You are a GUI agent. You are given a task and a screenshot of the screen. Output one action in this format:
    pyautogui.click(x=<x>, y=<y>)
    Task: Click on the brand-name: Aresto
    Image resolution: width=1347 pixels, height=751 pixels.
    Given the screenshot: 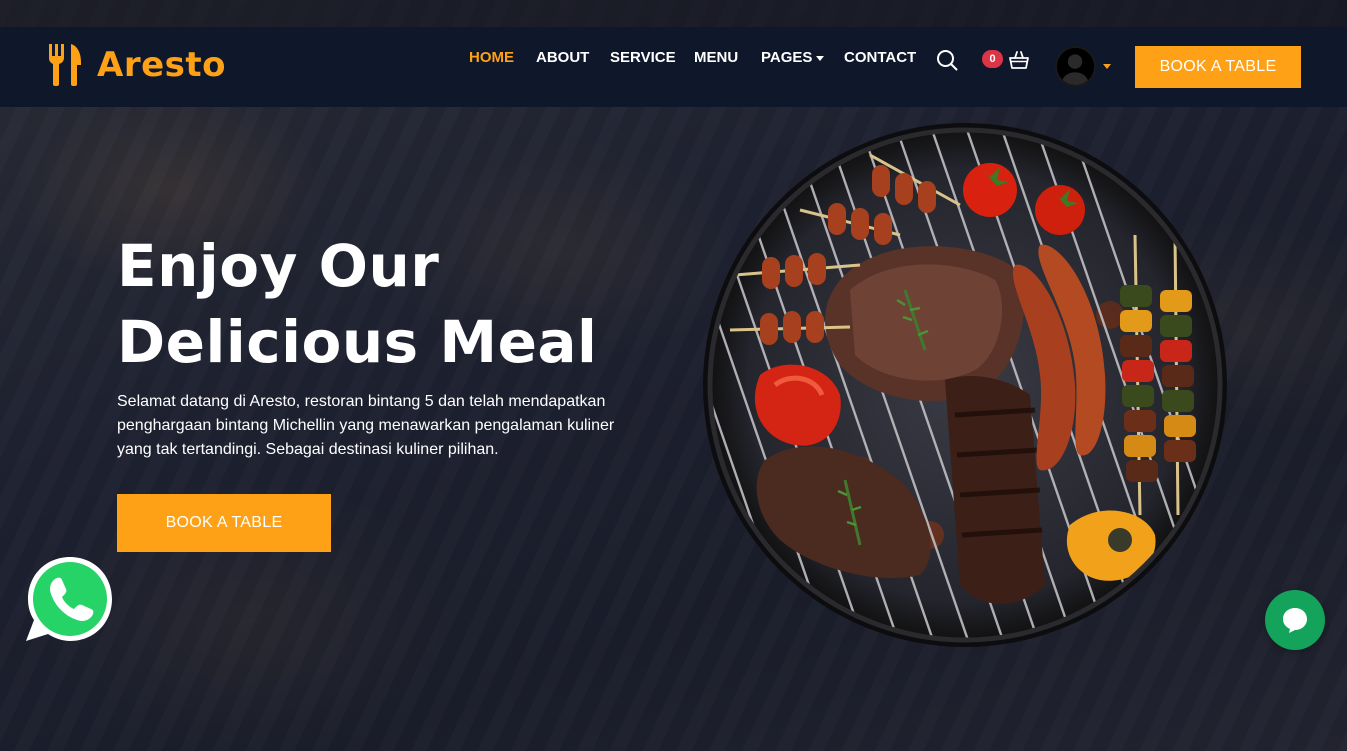 What is the action you would take?
    pyautogui.click(x=161, y=65)
    